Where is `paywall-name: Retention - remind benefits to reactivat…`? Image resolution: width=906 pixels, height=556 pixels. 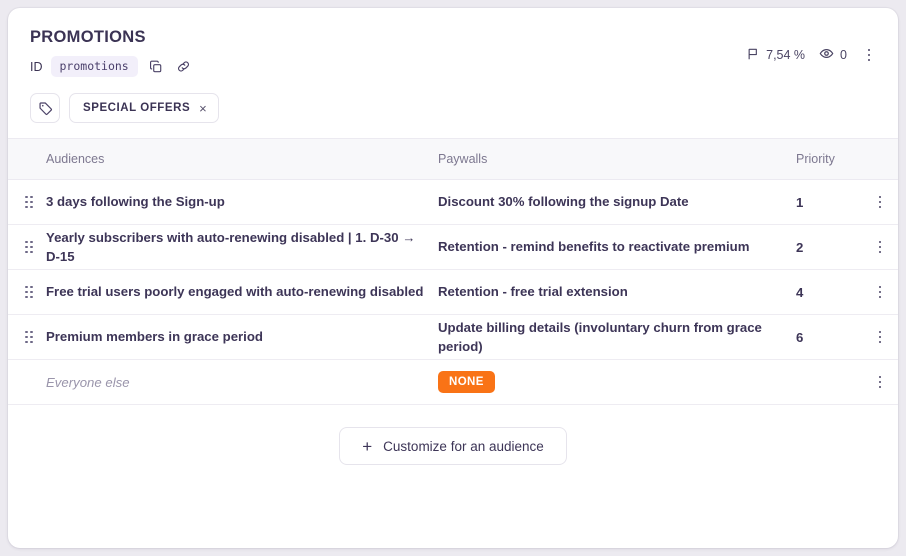 paywall-name: Retention - remind benefits to reactivat… is located at coordinates (594, 247).